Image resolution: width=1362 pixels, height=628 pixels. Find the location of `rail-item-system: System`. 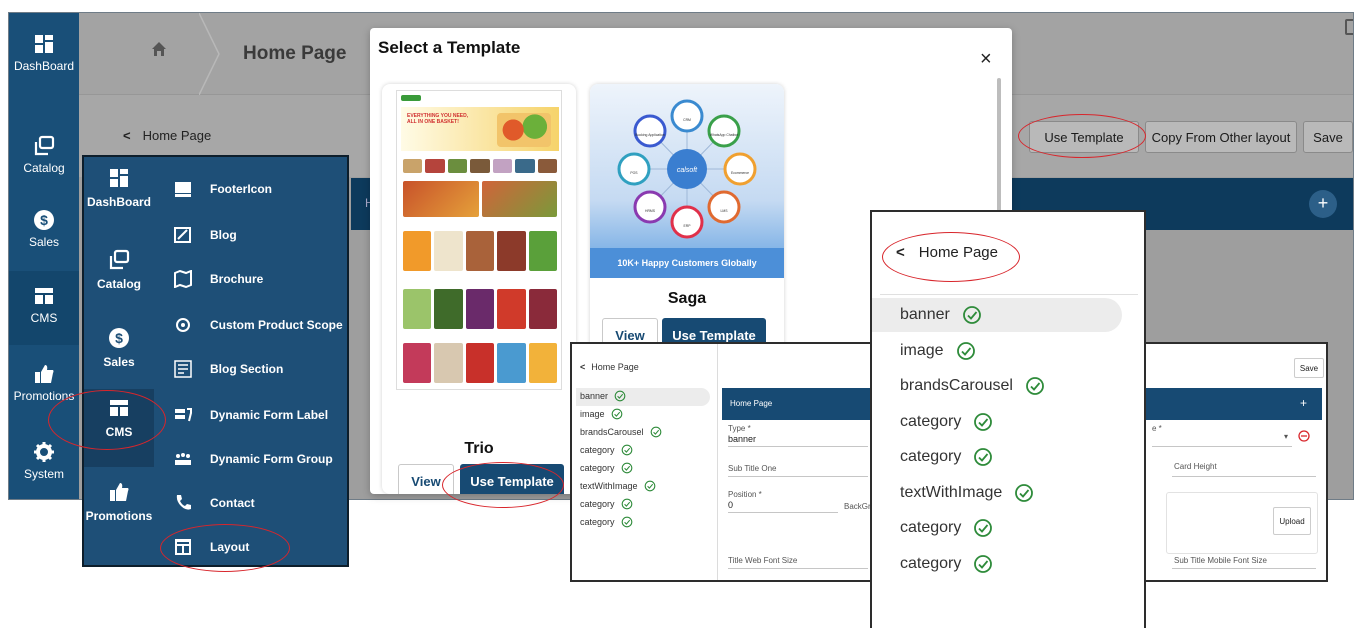

rail-item-system: System is located at coordinates (44, 463).